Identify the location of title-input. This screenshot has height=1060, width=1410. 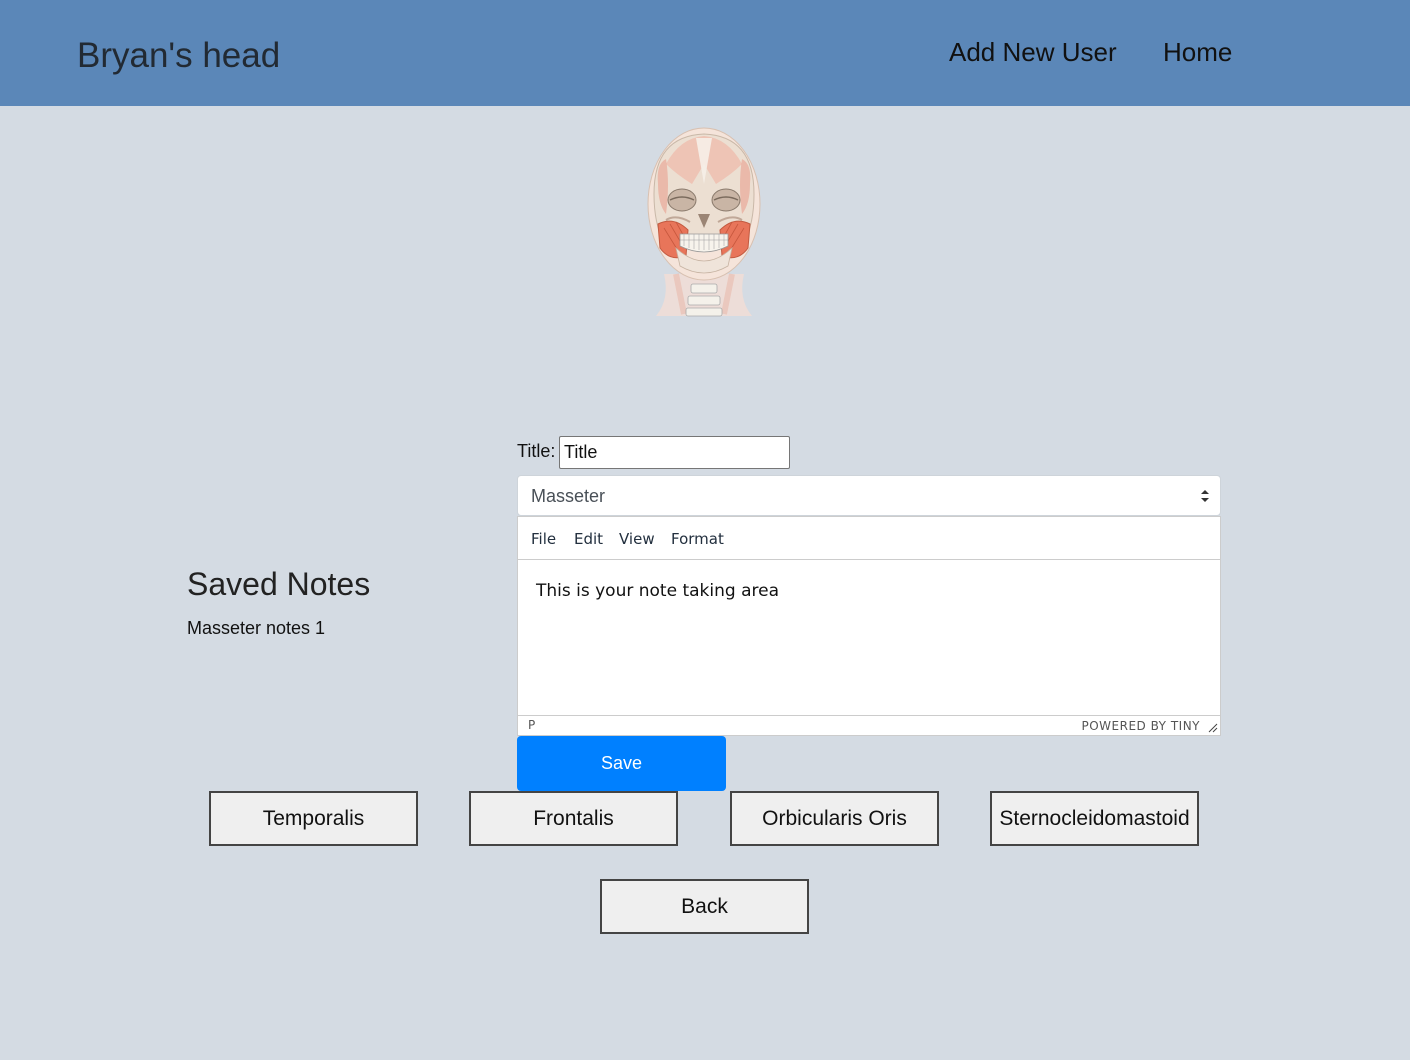
(674, 452).